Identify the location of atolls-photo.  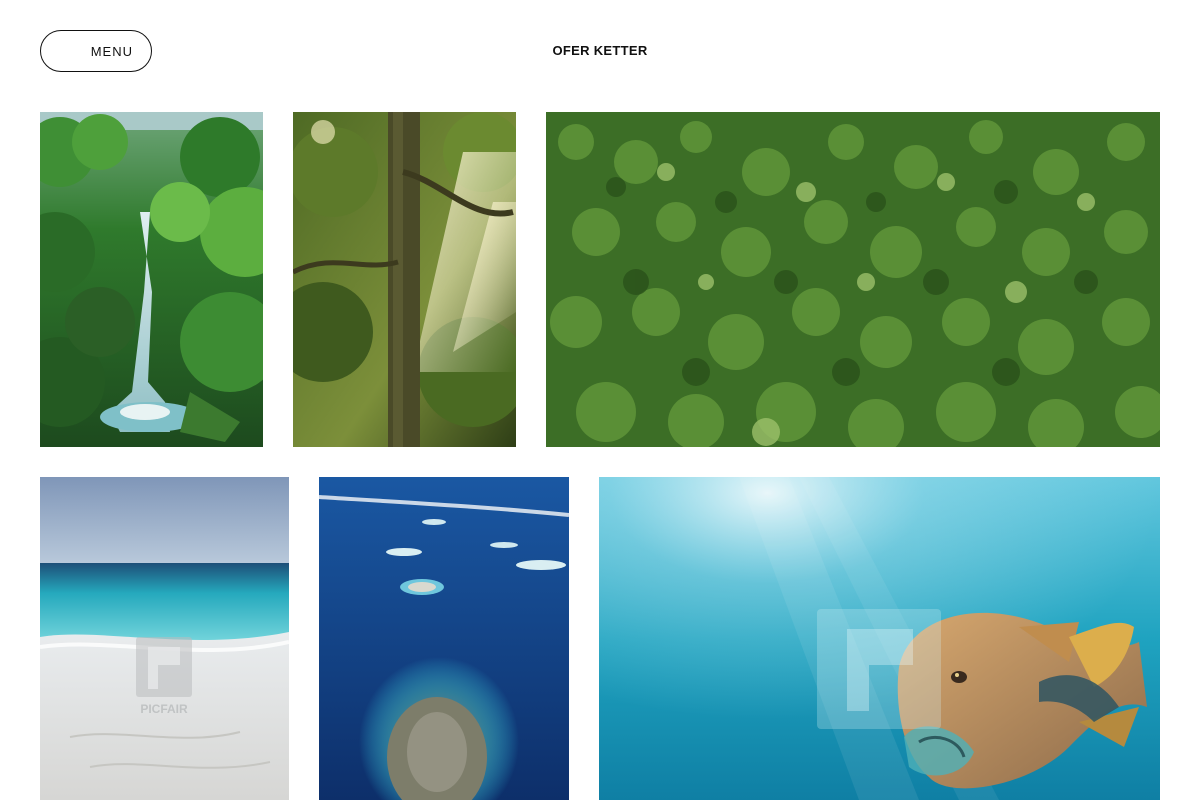
(444, 638).